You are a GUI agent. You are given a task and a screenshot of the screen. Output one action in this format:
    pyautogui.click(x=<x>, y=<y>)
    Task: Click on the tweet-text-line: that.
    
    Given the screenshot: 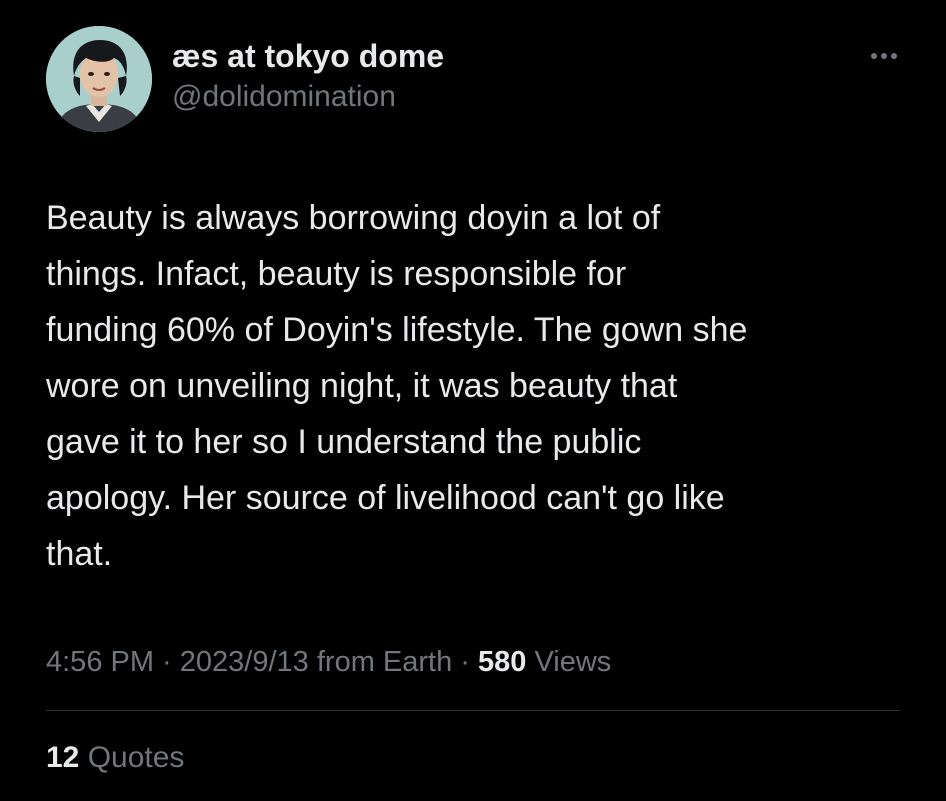 What is the action you would take?
    pyautogui.click(x=79, y=554)
    